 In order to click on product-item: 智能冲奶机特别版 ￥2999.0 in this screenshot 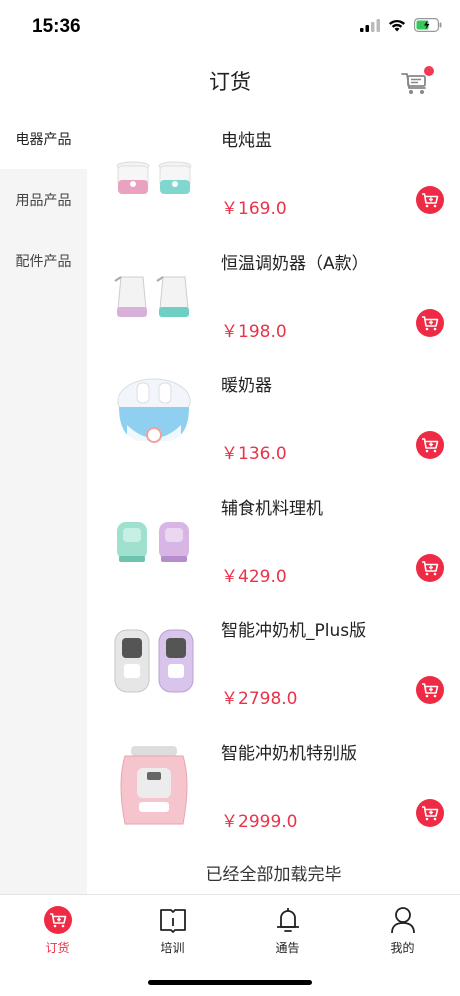, I will do `click(273, 782)`.